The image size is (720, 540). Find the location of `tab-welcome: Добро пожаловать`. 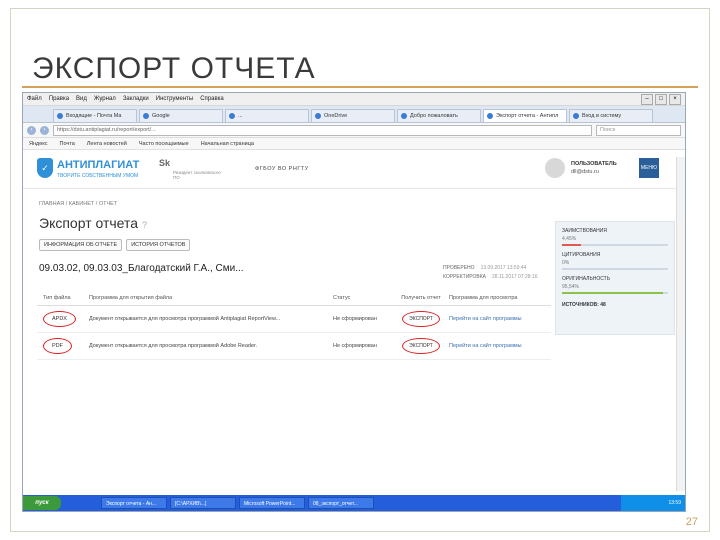

tab-welcome: Добро пожаловать is located at coordinates (439, 115).